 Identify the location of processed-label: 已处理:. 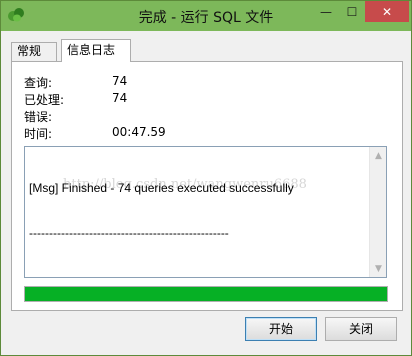
(44, 100).